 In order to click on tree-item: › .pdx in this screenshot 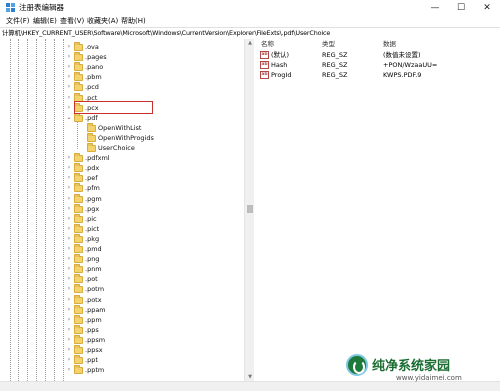, I will do `click(122, 168)`.